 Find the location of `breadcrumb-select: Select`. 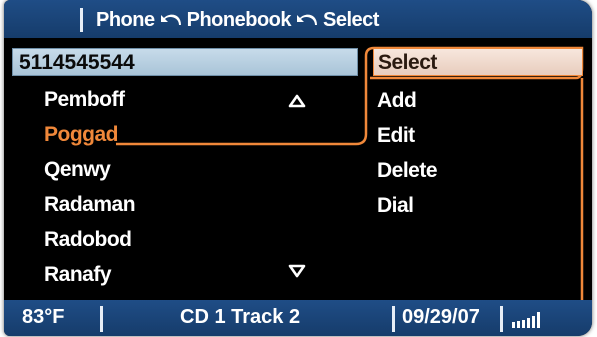

breadcrumb-select: Select is located at coordinates (351, 19).